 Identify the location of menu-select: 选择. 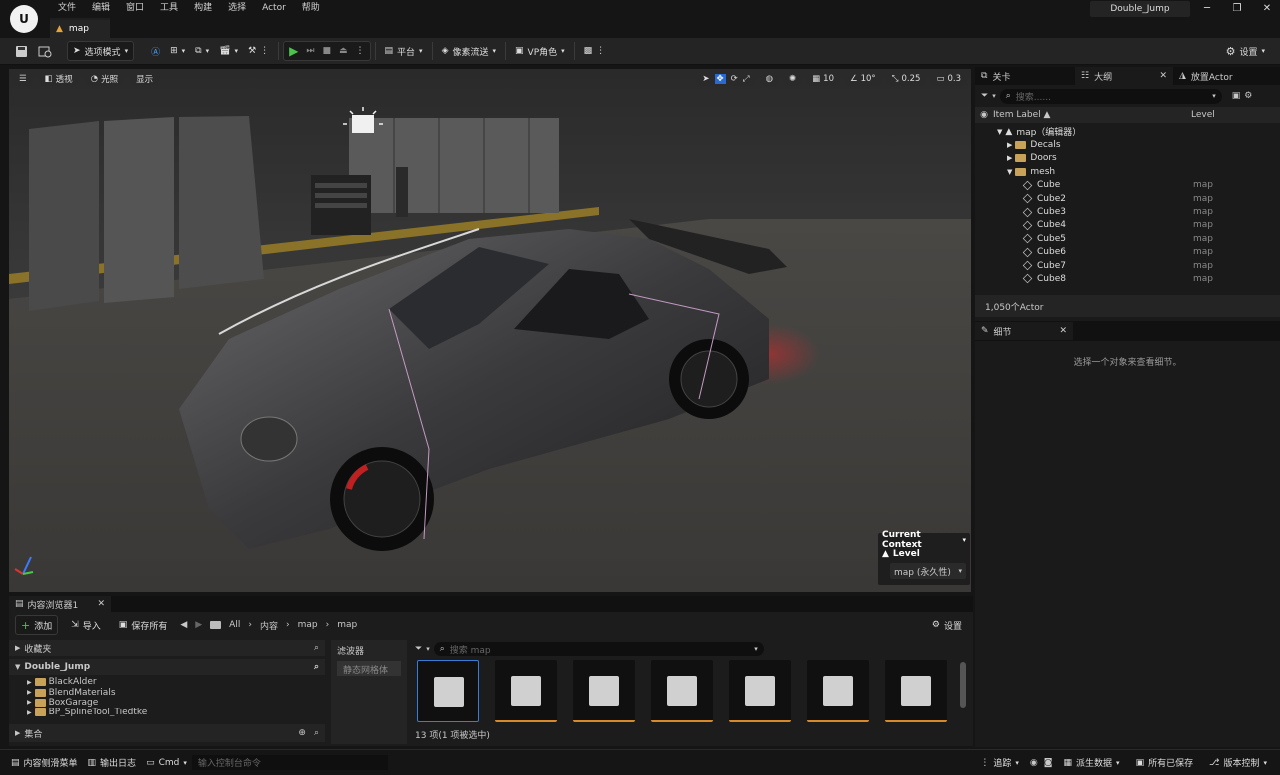
(237, 8).